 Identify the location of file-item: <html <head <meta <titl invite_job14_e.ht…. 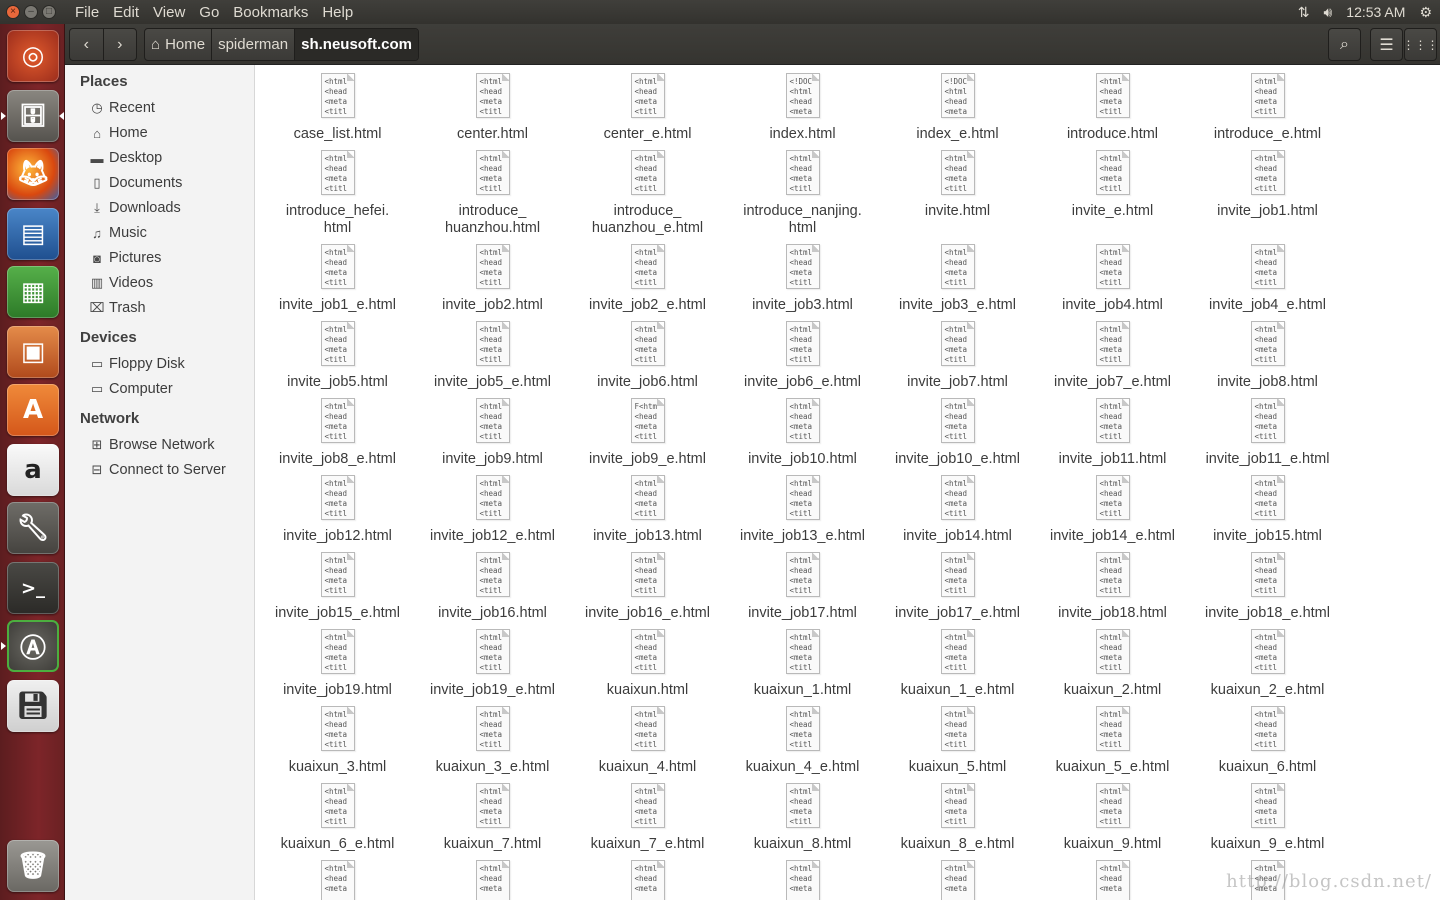
(1112, 510).